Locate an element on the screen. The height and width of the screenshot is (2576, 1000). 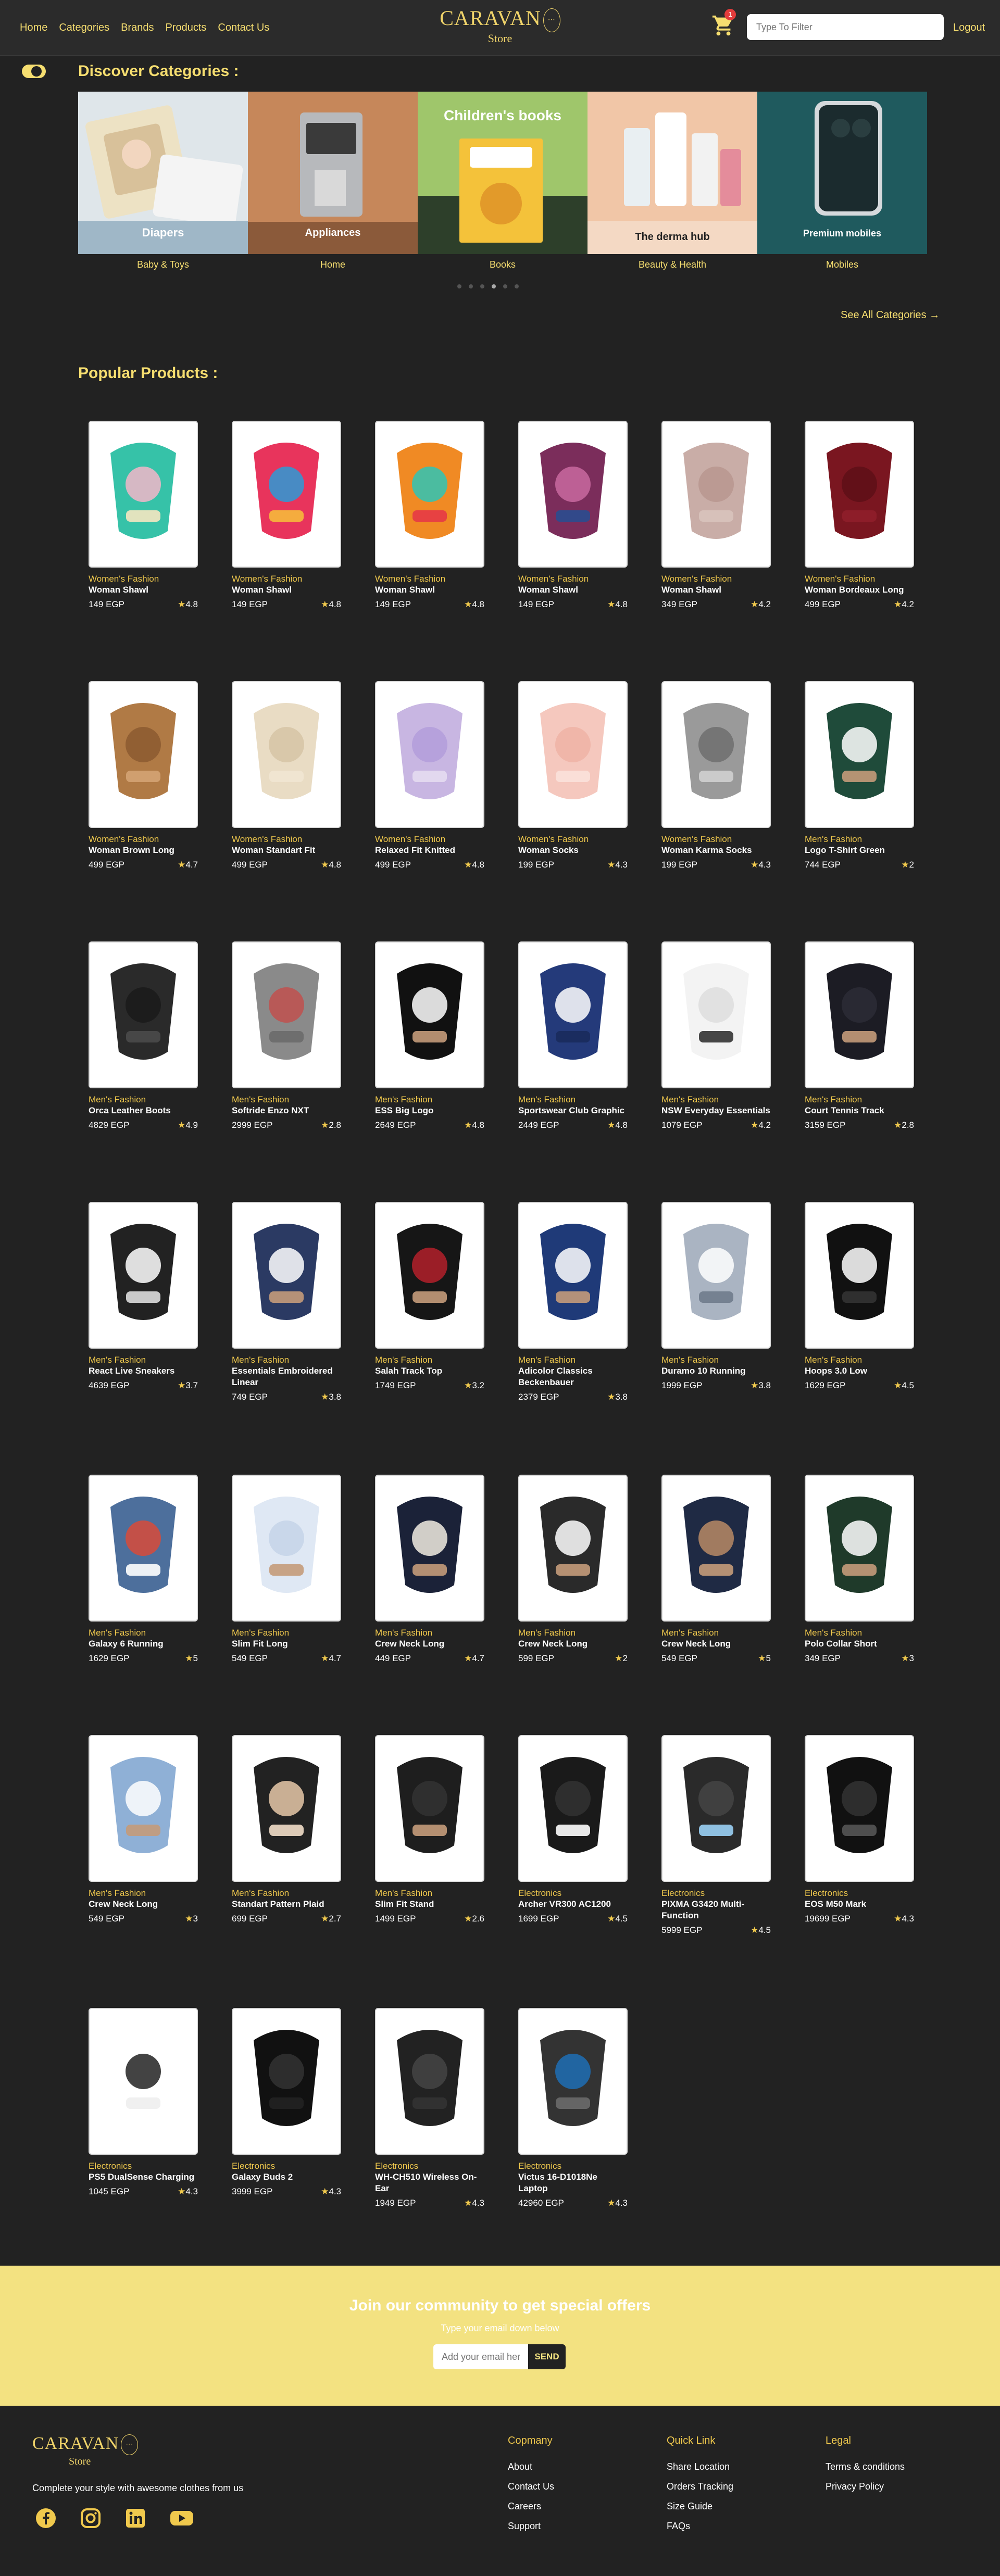
product-name: Duramo 10 Running is located at coordinates (716, 1371).